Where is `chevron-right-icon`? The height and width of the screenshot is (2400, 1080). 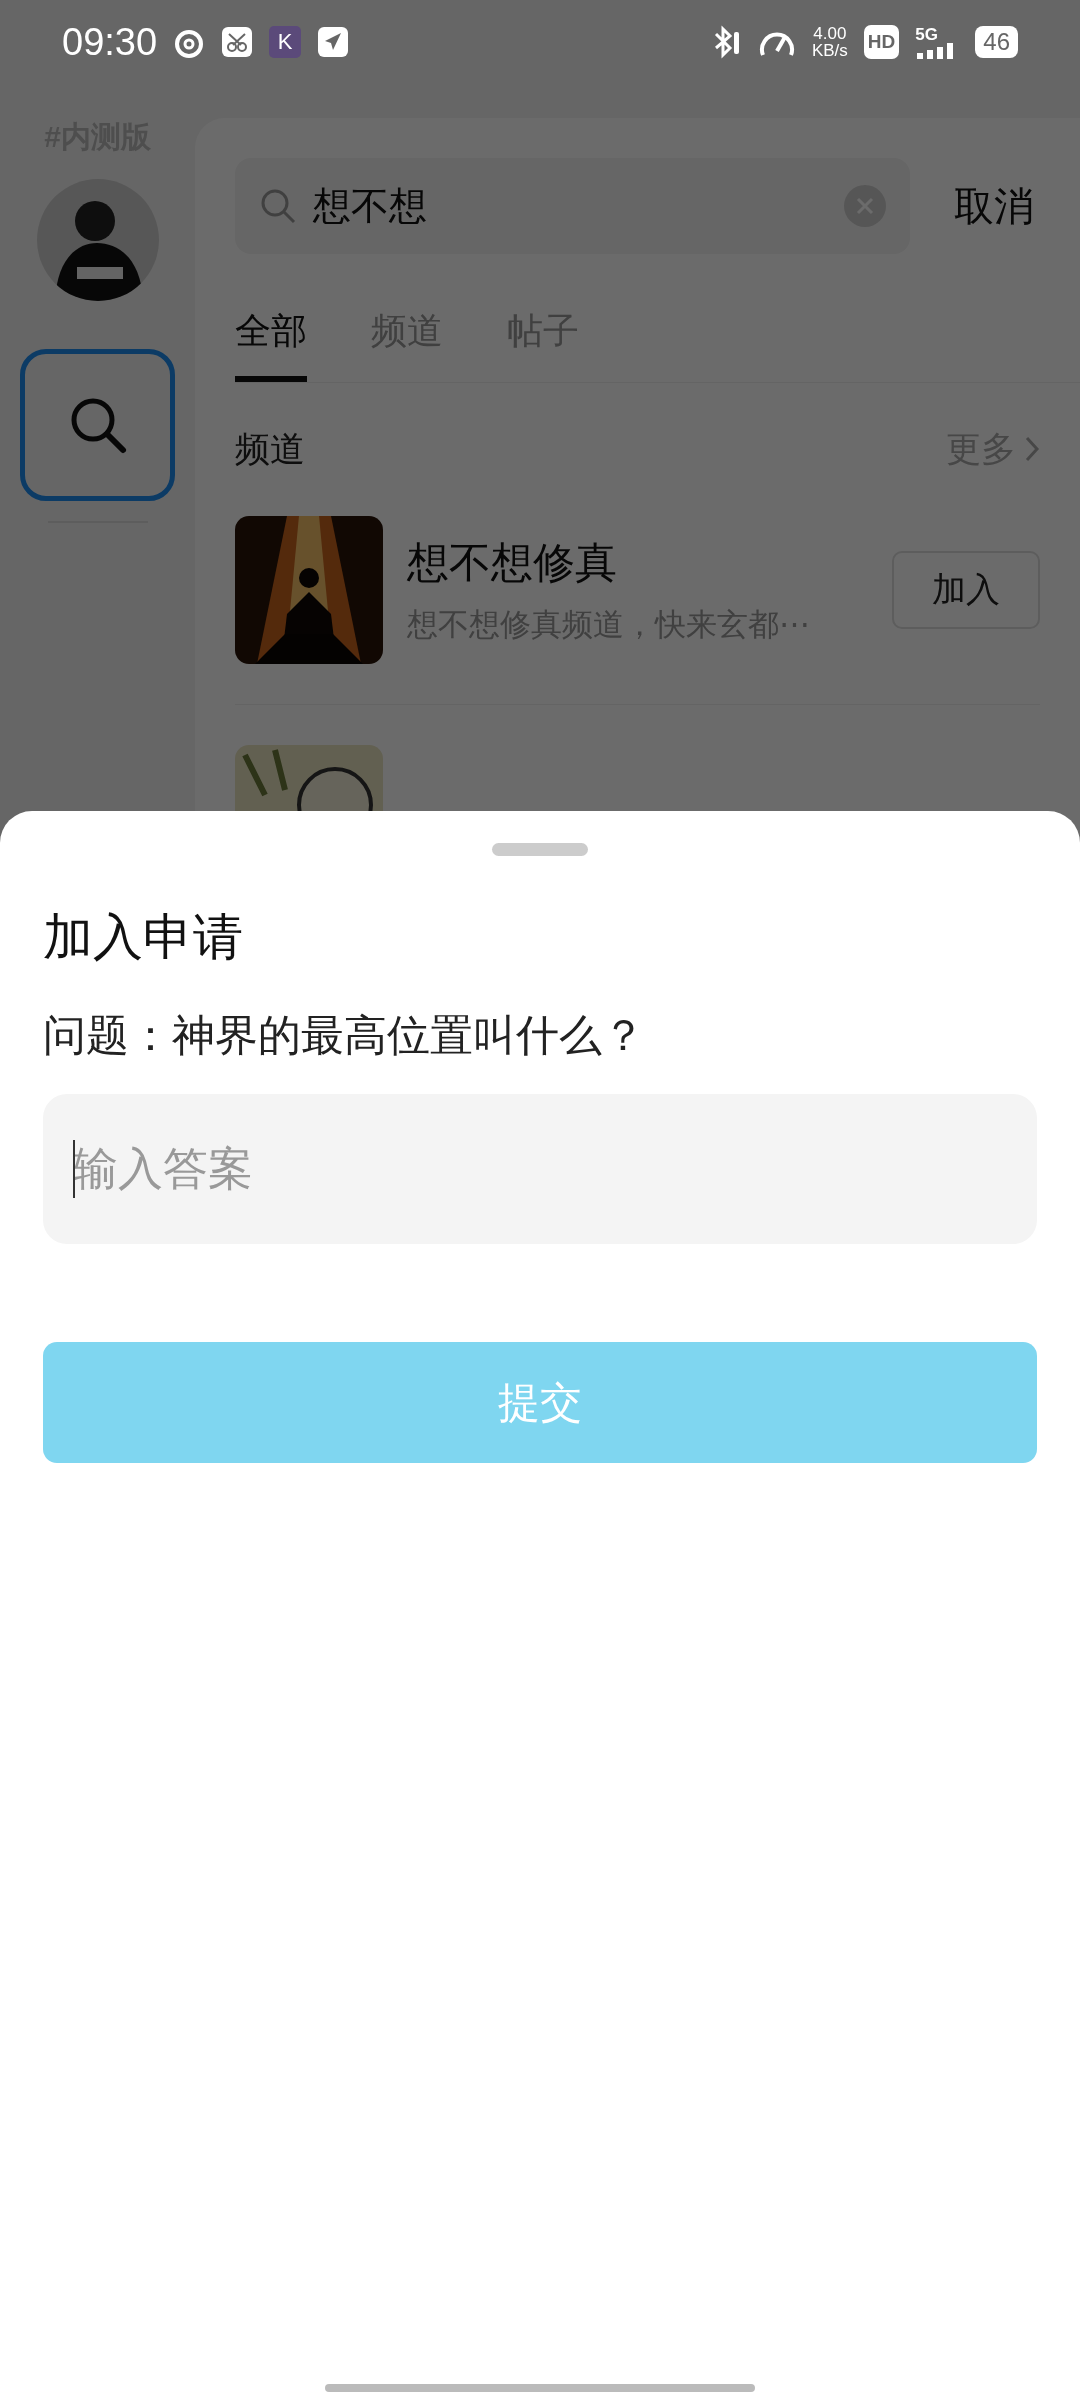 chevron-right-icon is located at coordinates (1032, 449).